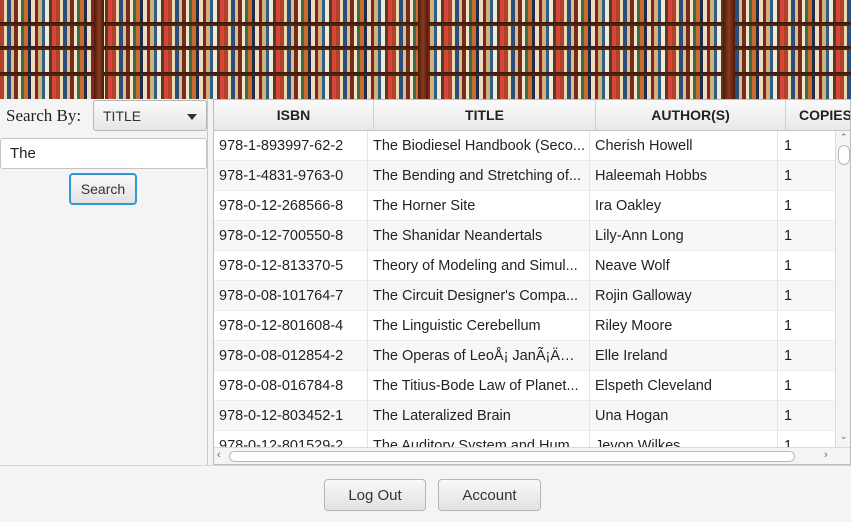 This screenshot has width=851, height=522. I want to click on cell-author: Jevon Wilkes, so click(684, 439).